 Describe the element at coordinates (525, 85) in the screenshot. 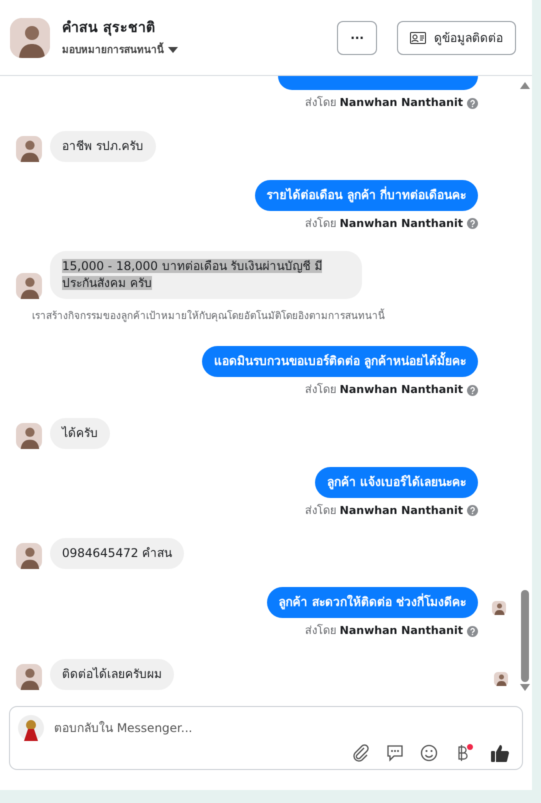

I see `scroll-up-icon` at that location.